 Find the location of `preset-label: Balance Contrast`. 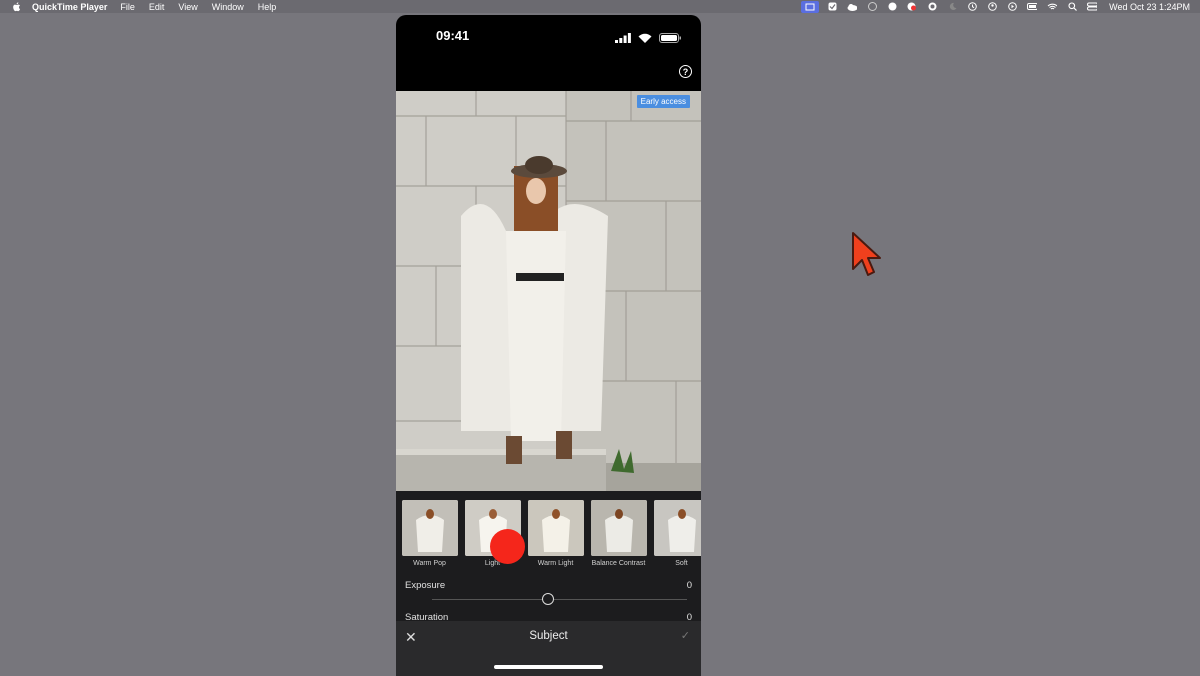

preset-label: Balance Contrast is located at coordinates (618, 563).